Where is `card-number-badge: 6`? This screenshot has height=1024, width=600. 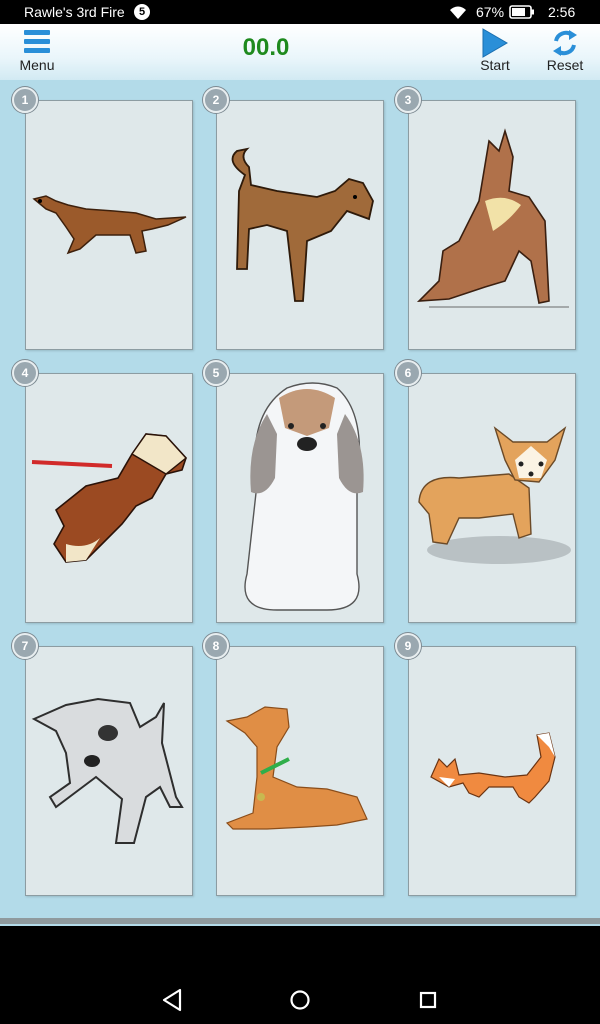
card-number-badge: 6 is located at coordinates (408, 373).